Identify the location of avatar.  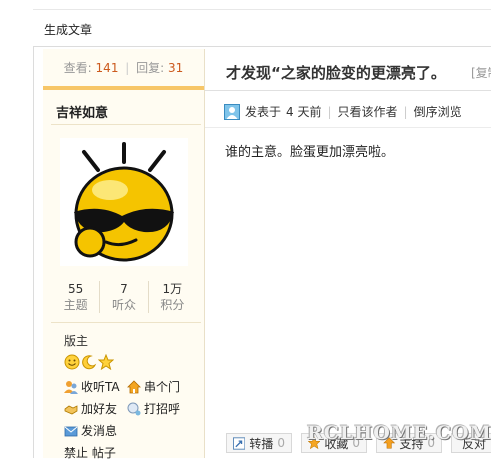
(124, 202).